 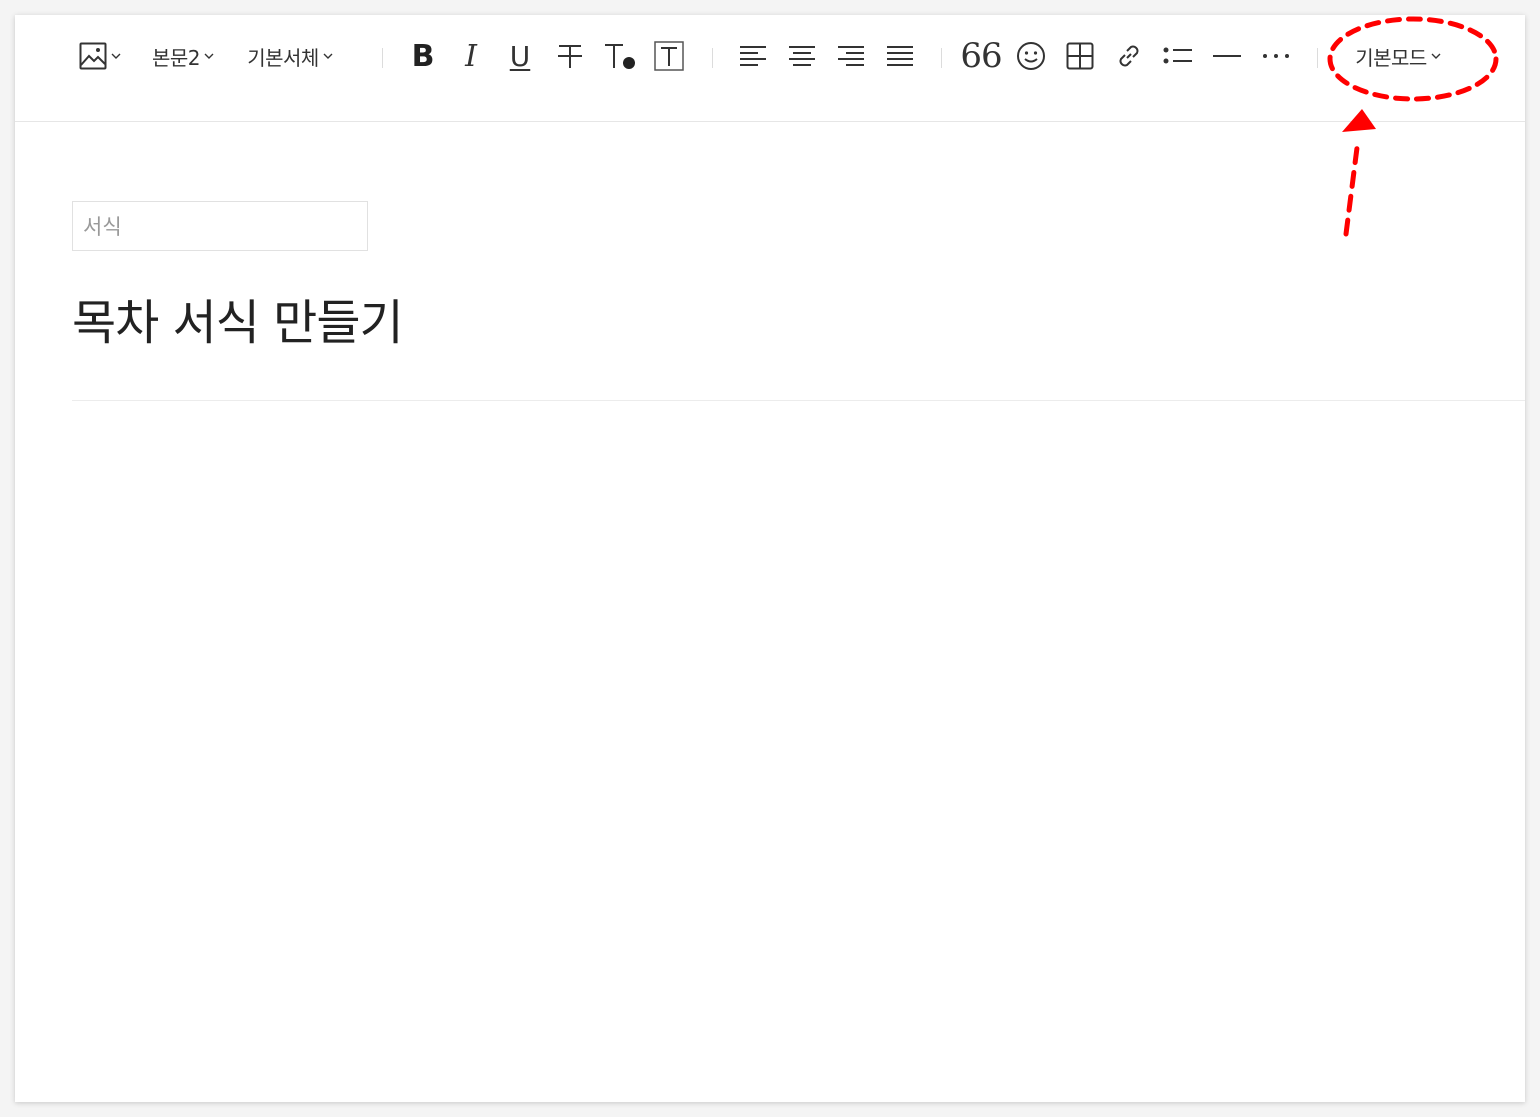 I want to click on list-icon, so click(x=1178, y=56).